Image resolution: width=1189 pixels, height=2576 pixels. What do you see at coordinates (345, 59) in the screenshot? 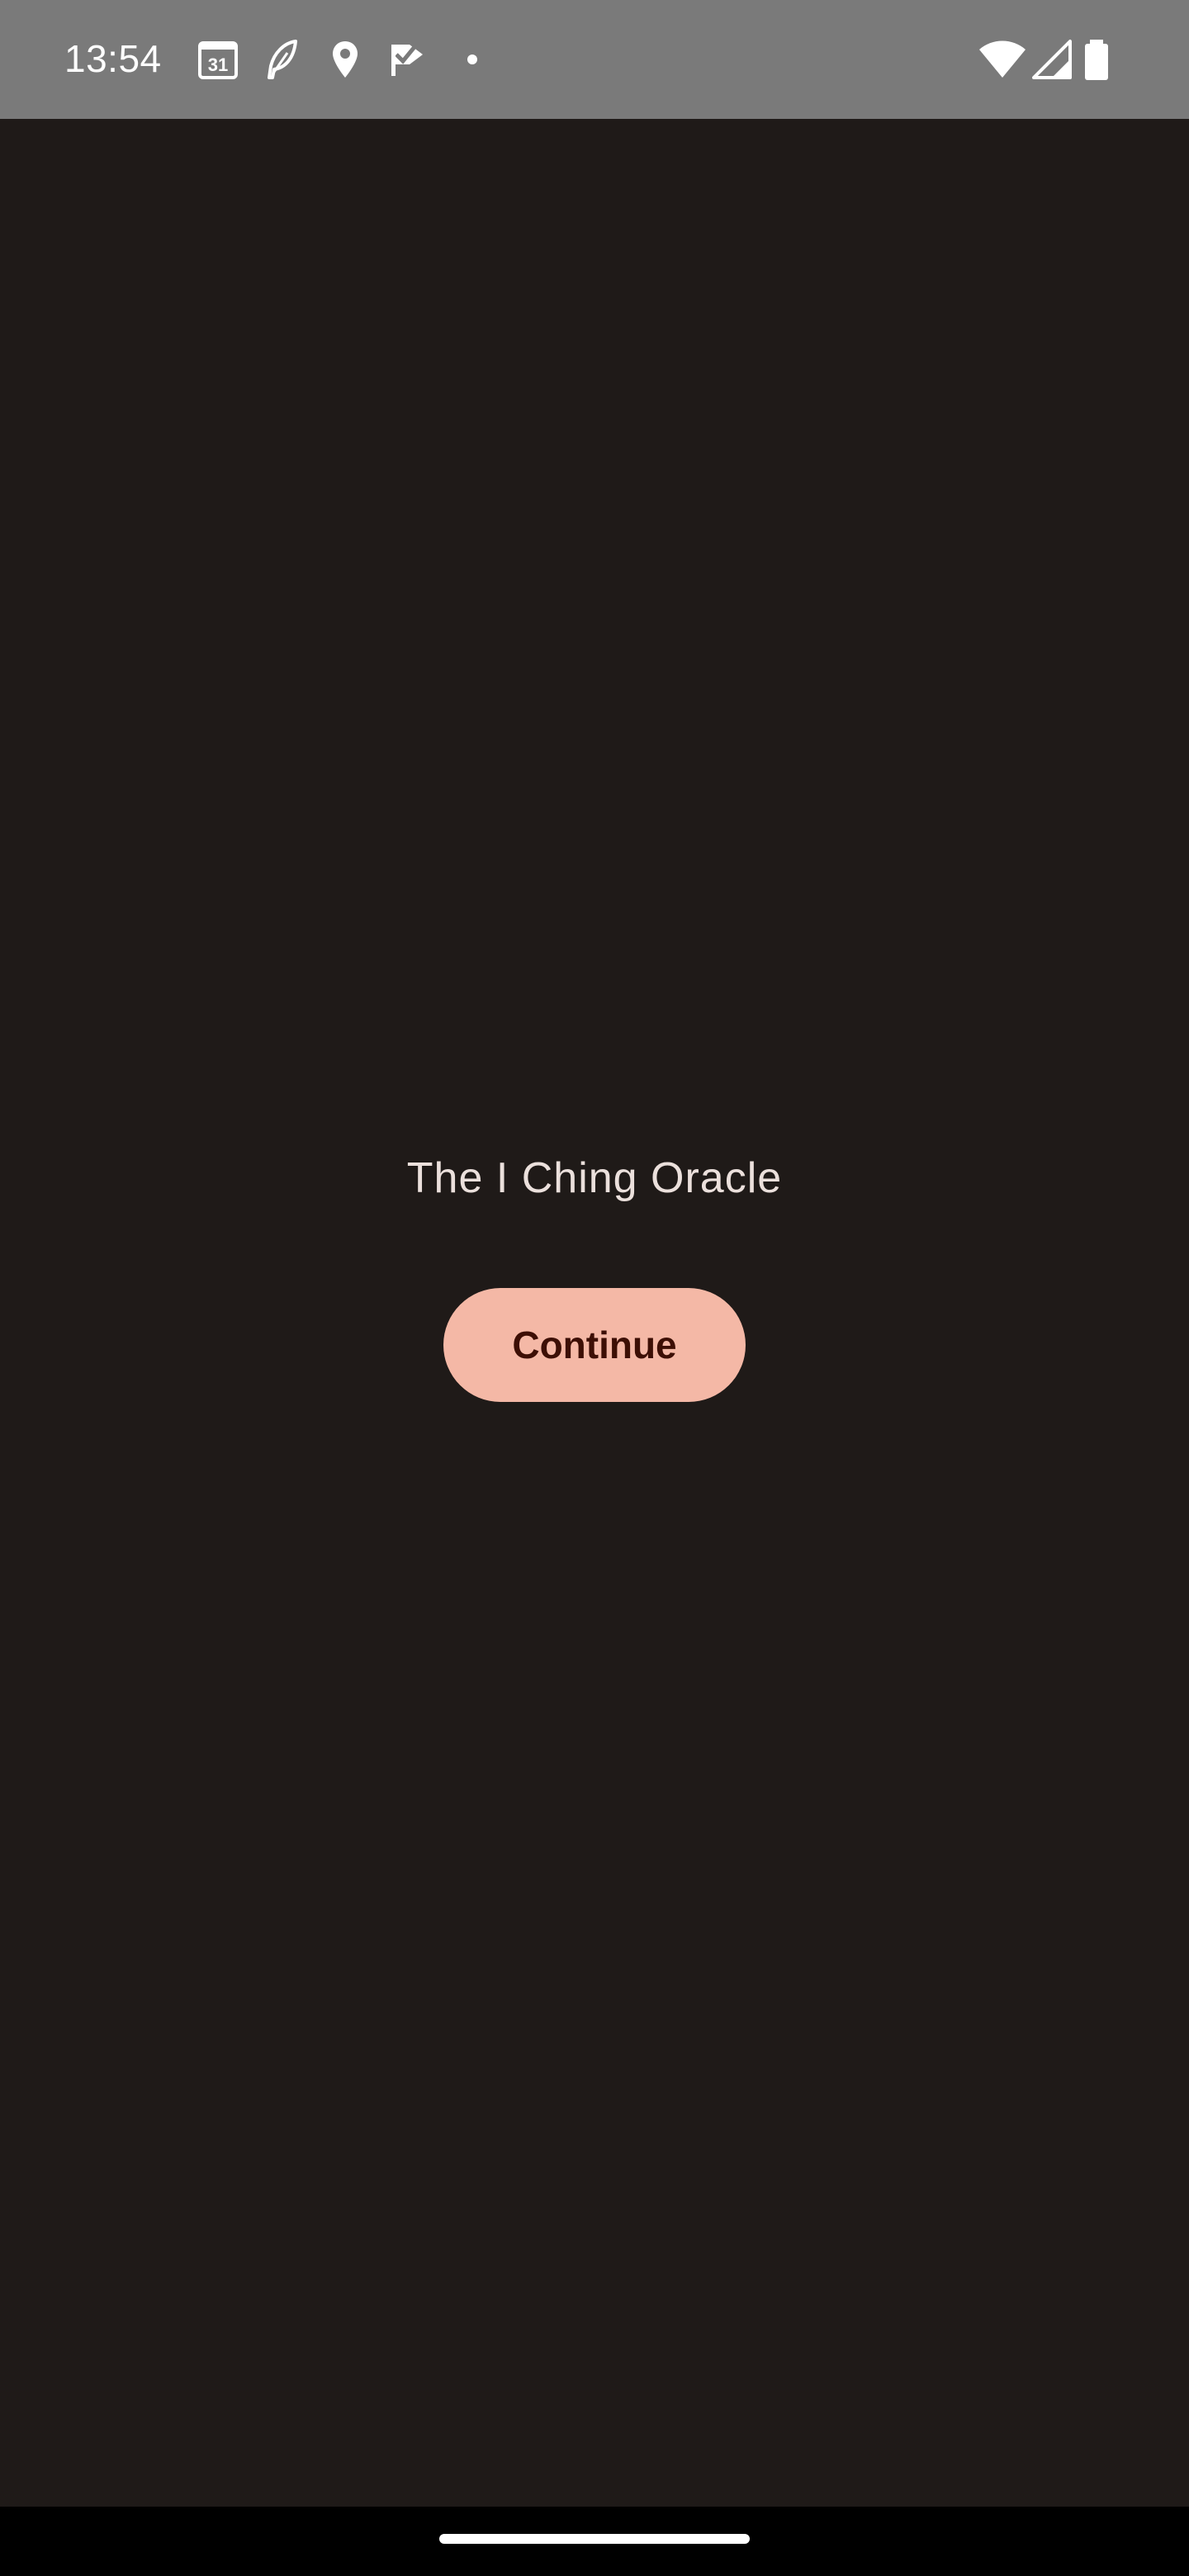
I see `location-pin-icon` at bounding box center [345, 59].